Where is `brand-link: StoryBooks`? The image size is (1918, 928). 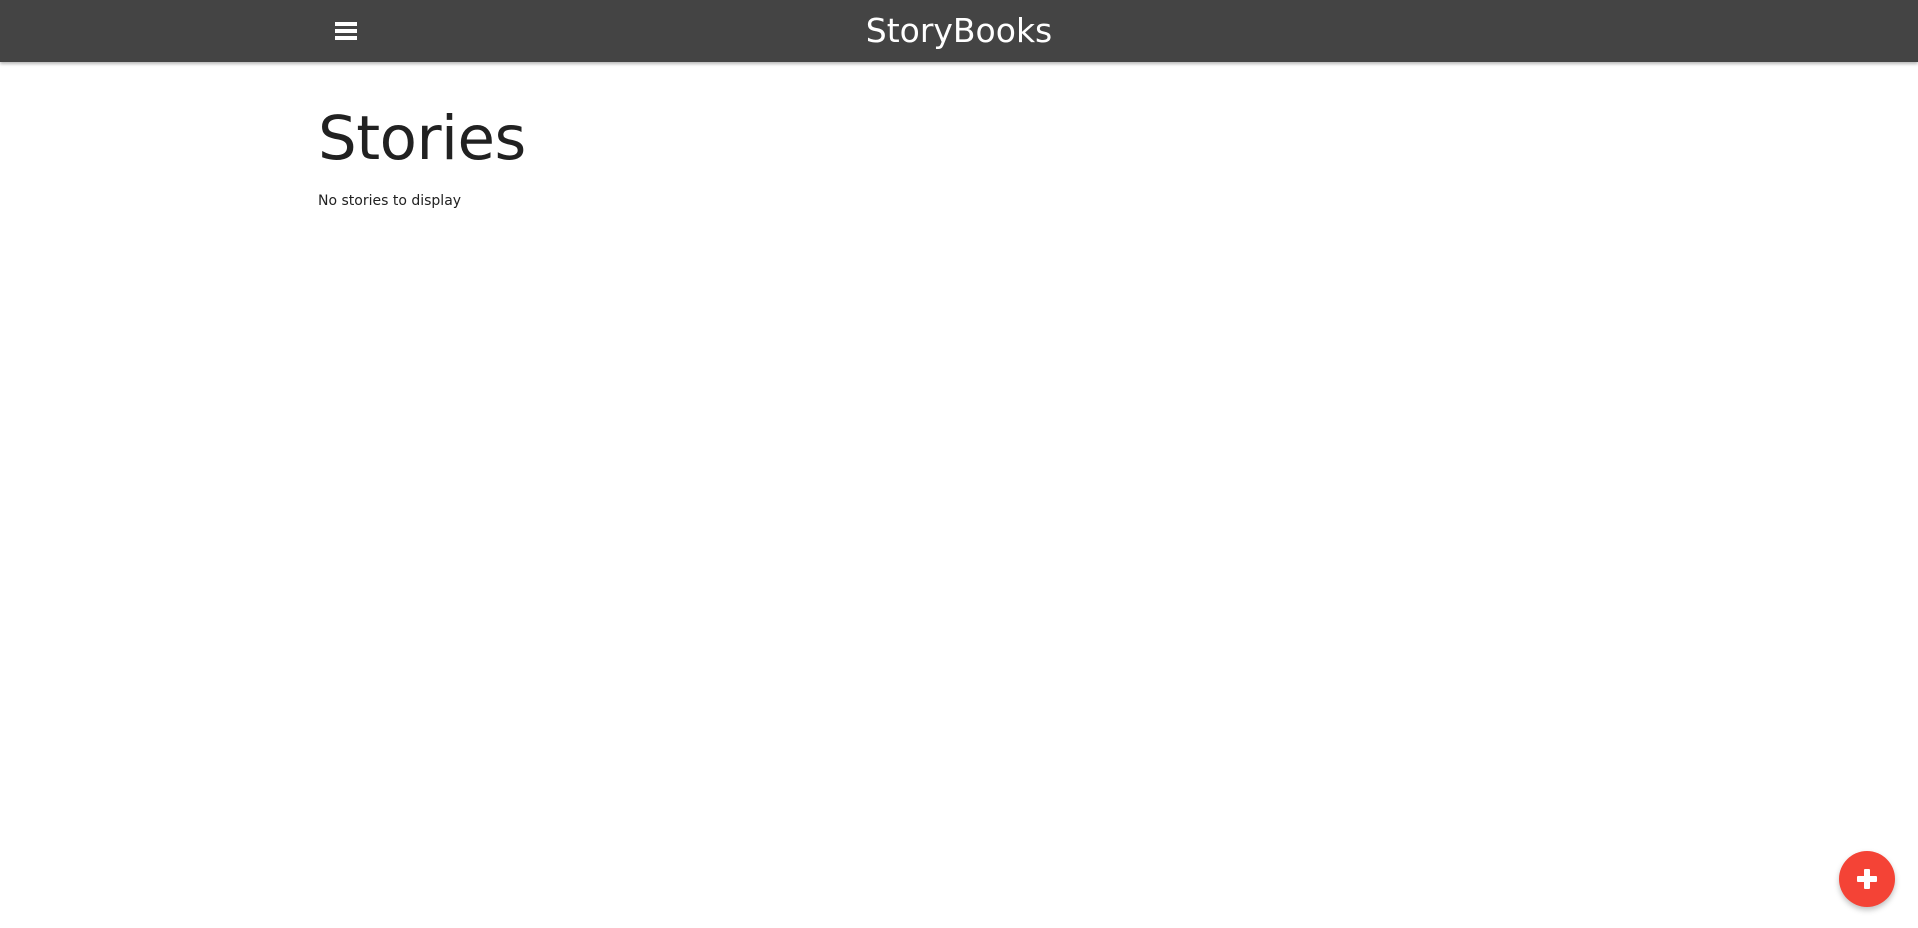
brand-link: StoryBooks is located at coordinates (959, 30).